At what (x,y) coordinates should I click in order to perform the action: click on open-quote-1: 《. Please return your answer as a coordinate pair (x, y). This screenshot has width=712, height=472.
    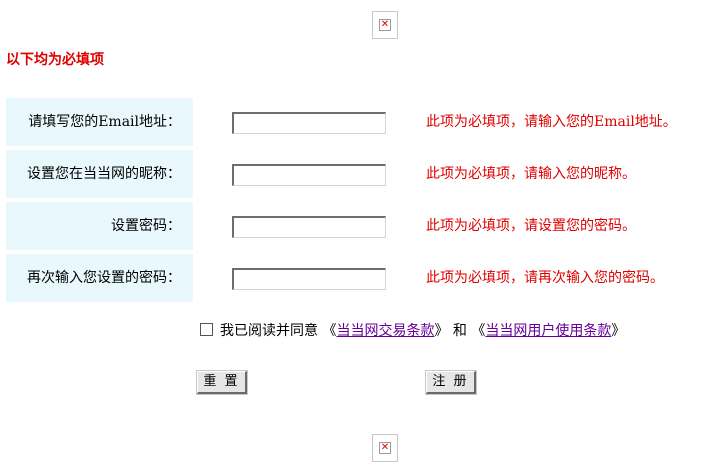
    Looking at the image, I should click on (329, 331).